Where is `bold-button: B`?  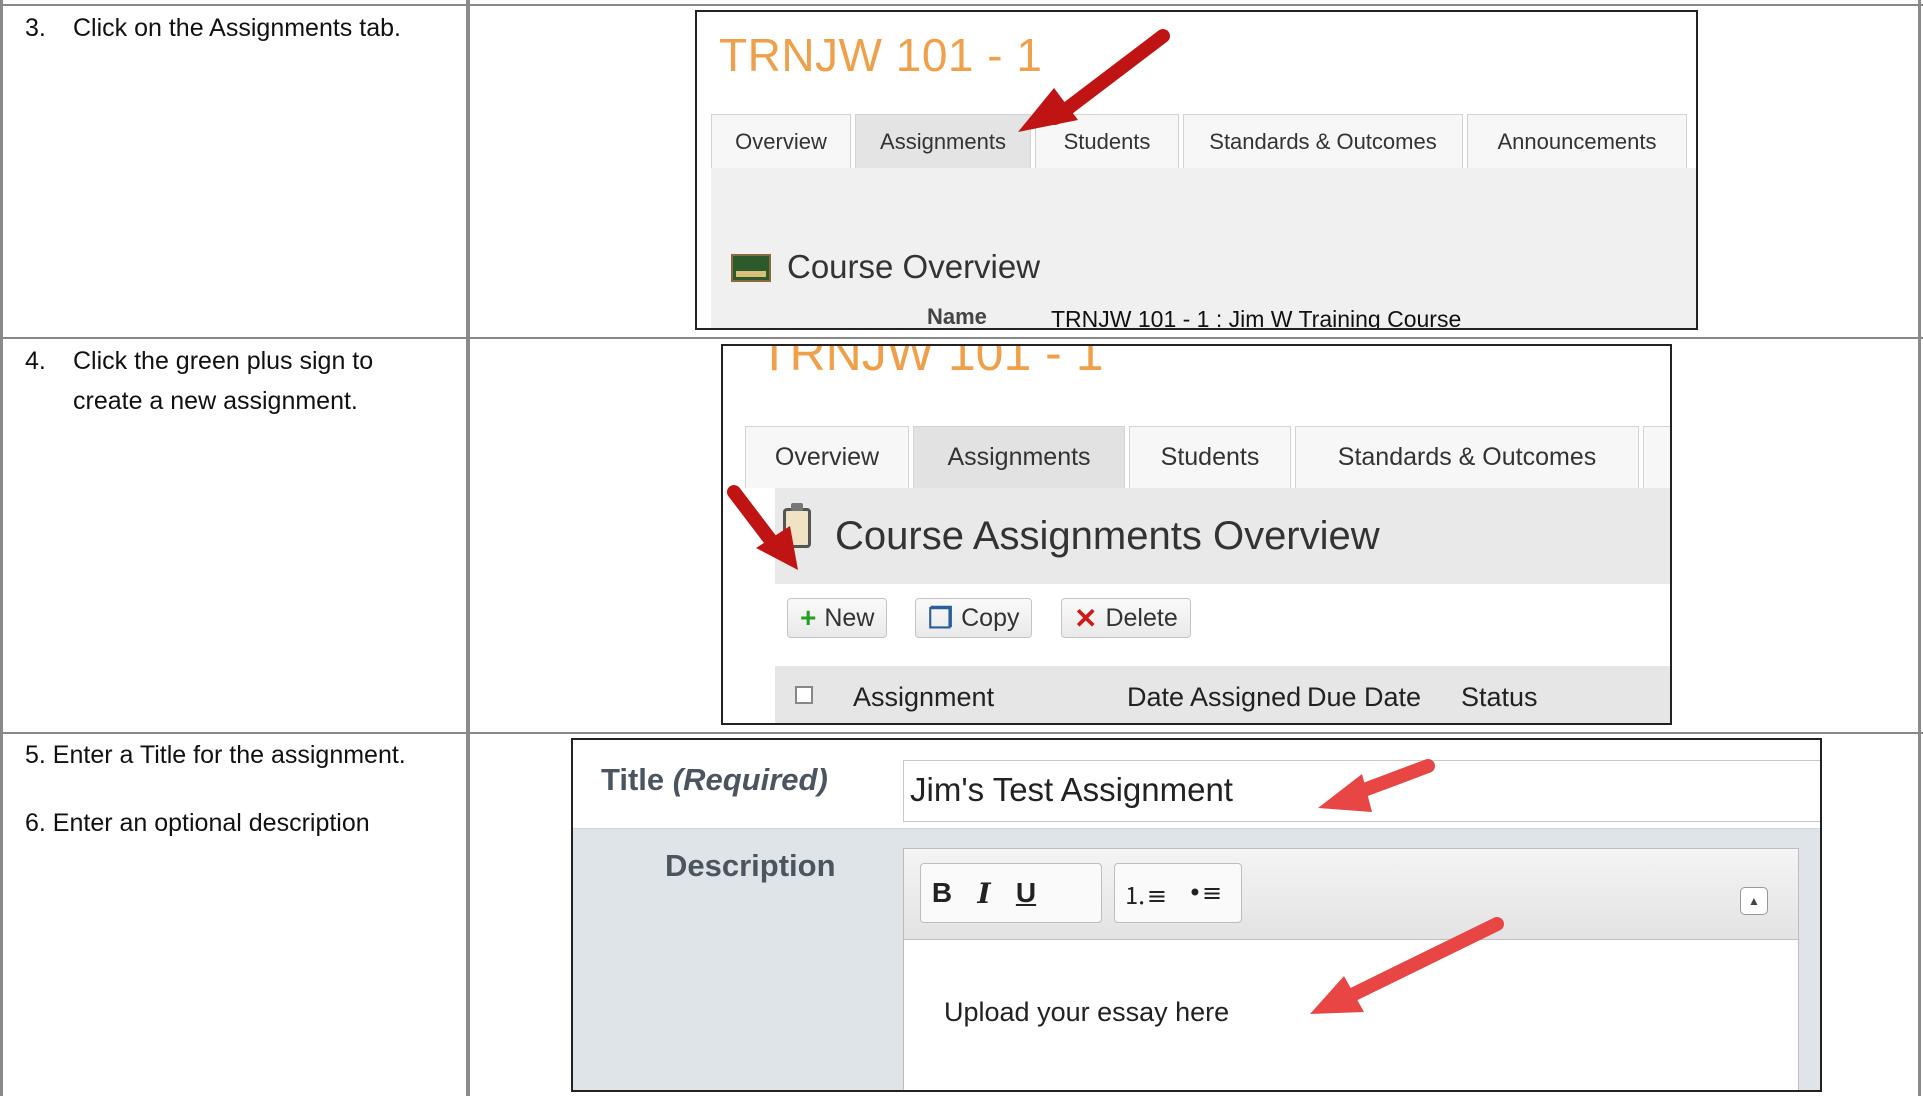
bold-button: B is located at coordinates (942, 893).